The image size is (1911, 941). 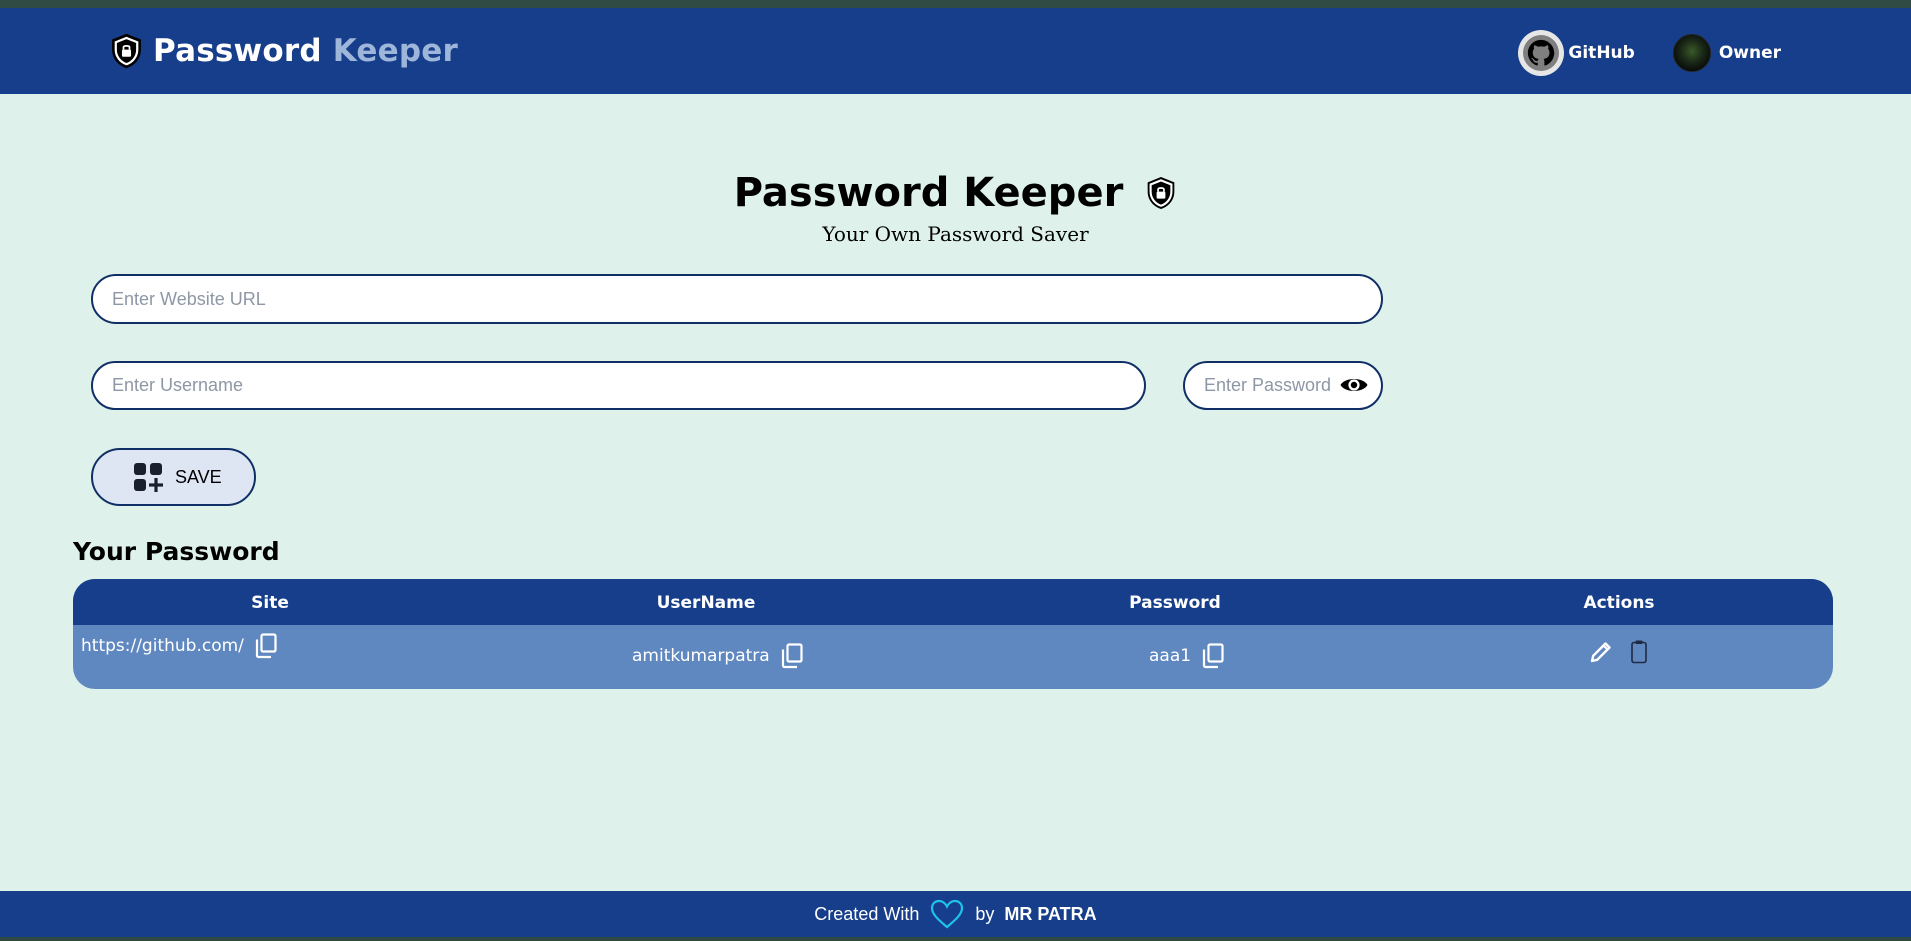 I want to click on github-octocat-icon, so click(x=1541, y=52).